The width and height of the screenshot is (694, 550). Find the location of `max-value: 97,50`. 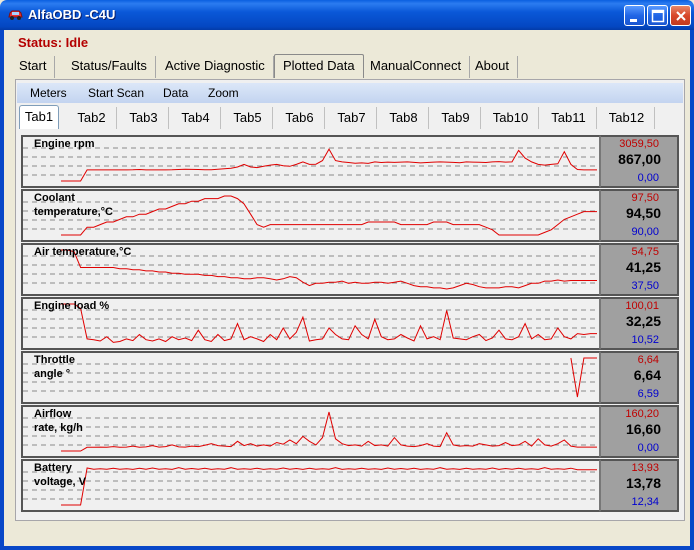

max-value: 97,50 is located at coordinates (645, 198).